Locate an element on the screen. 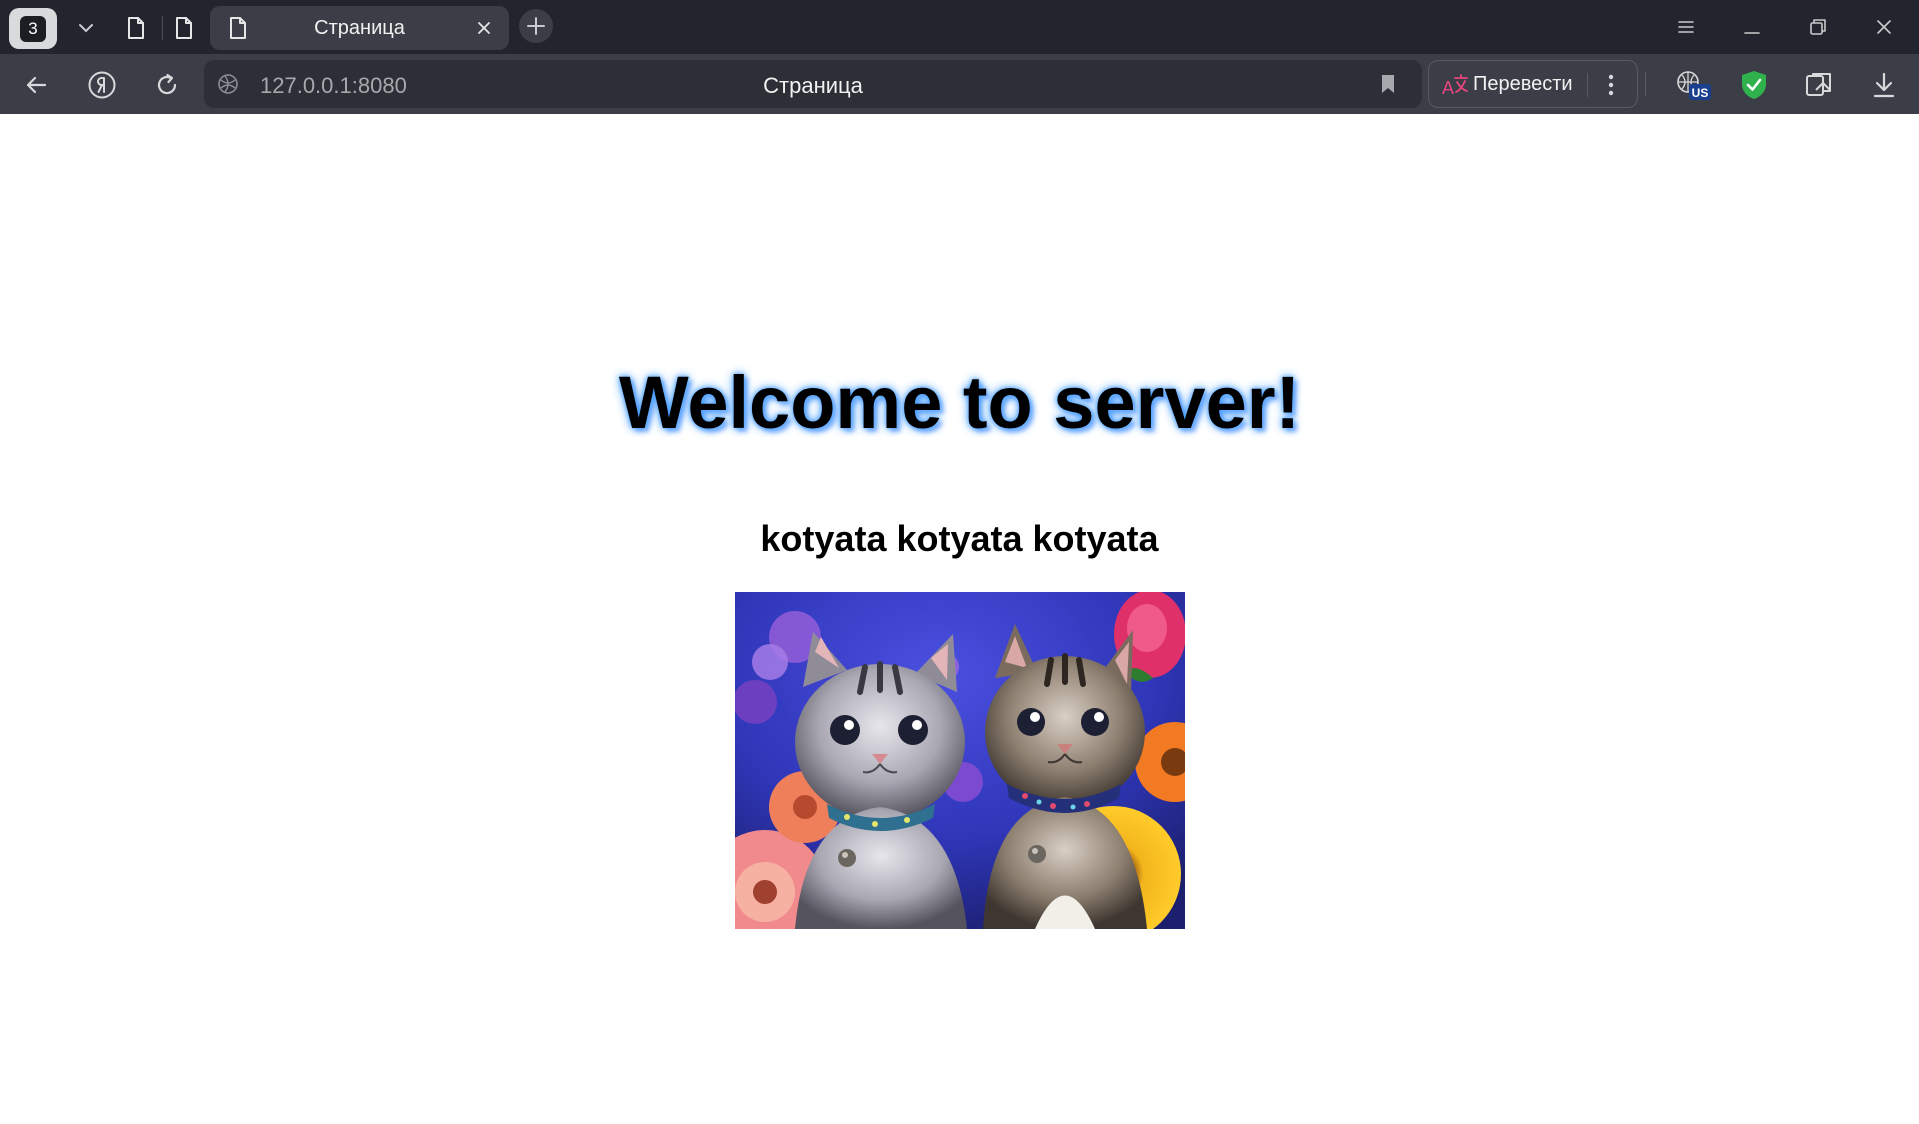 The width and height of the screenshot is (1919, 1124). restore-button is located at coordinates (1818, 27).